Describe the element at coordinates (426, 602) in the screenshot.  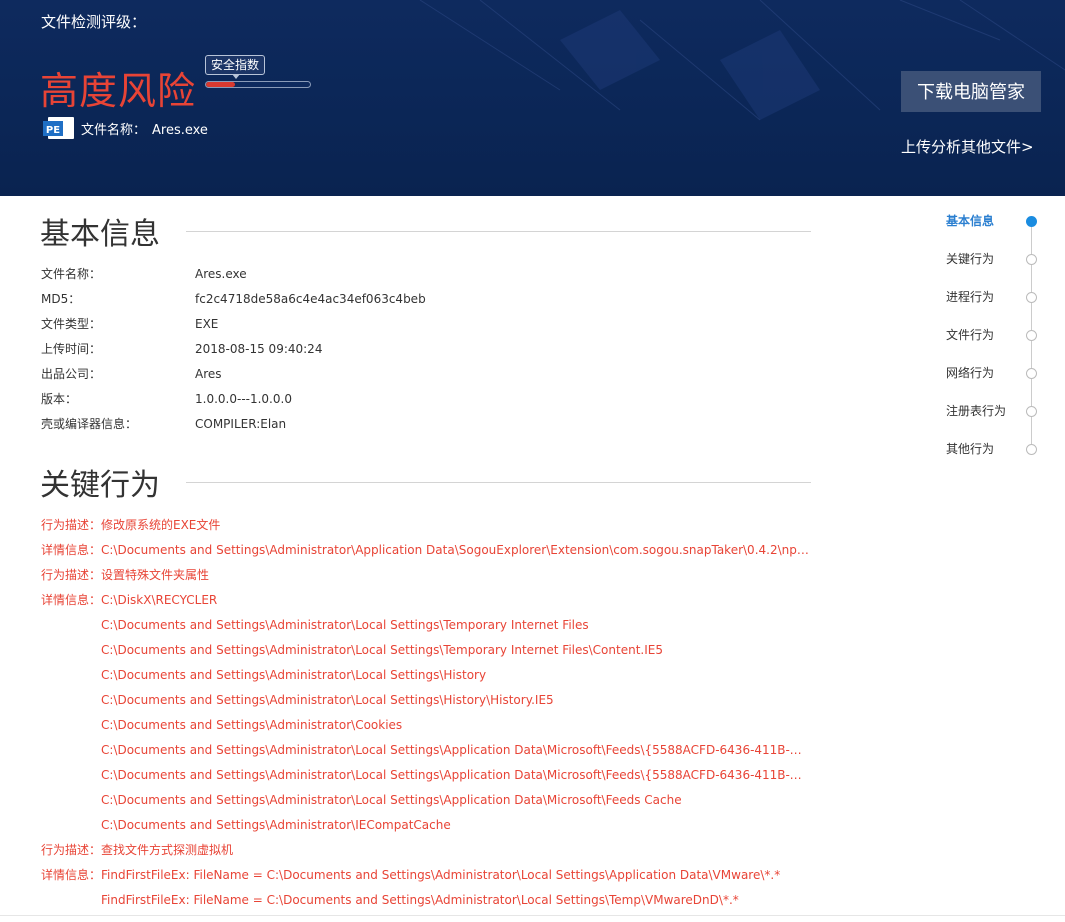
I see `behavior-row: 详情信息： C:\DiskX\RECYCLER` at that location.